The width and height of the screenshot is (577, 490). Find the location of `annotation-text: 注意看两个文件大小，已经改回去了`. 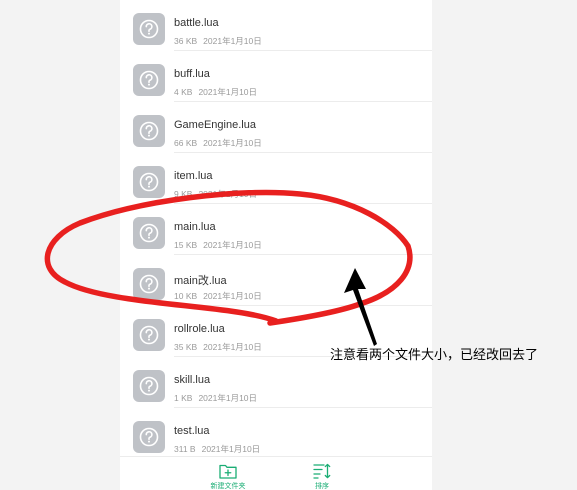

annotation-text: 注意看两个文件大小，已经改回去了 is located at coordinates (434, 354).